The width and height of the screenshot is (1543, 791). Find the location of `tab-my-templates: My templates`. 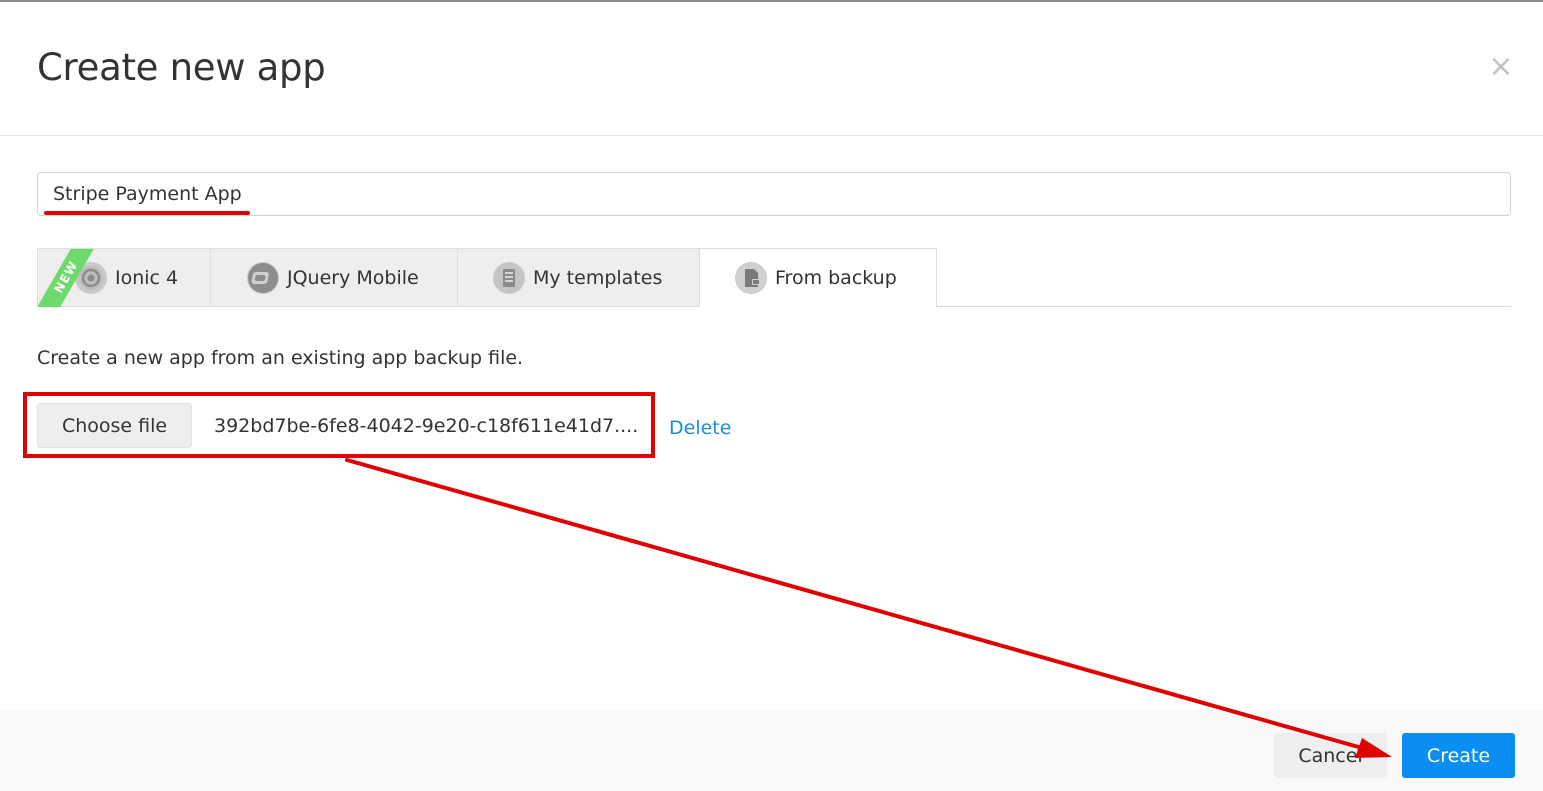

tab-my-templates: My templates is located at coordinates (578, 277).